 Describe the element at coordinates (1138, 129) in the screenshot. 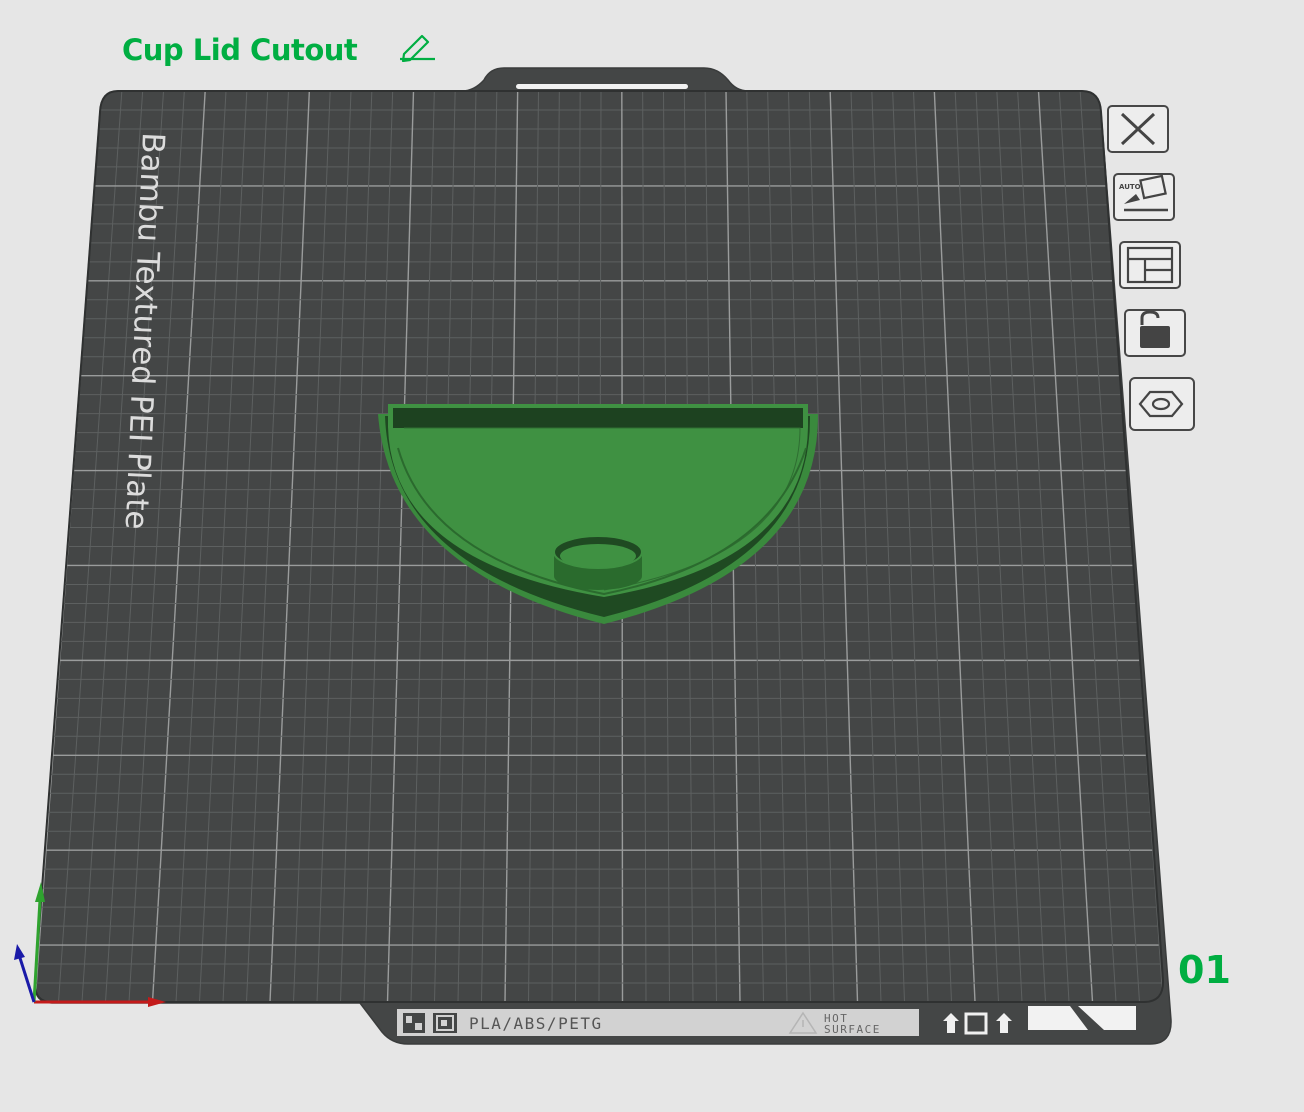

I see `close-plate-button` at that location.